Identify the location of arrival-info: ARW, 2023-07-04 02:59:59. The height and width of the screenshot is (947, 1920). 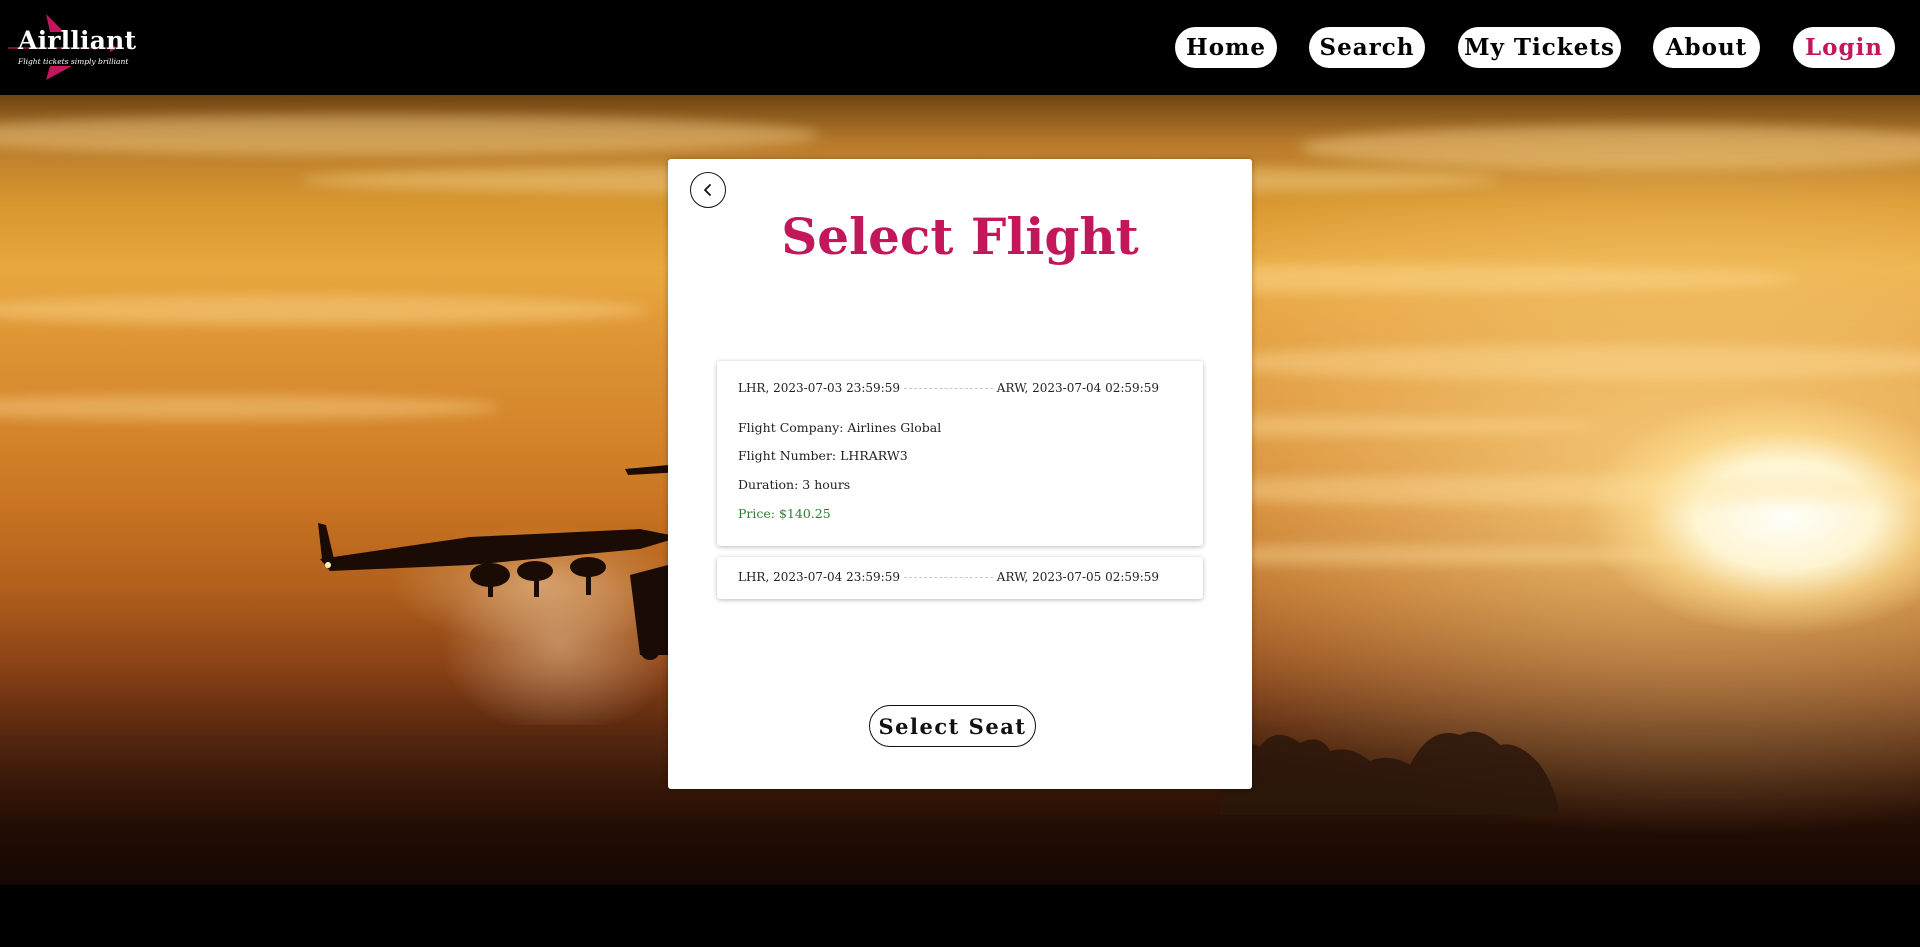
(1077, 388).